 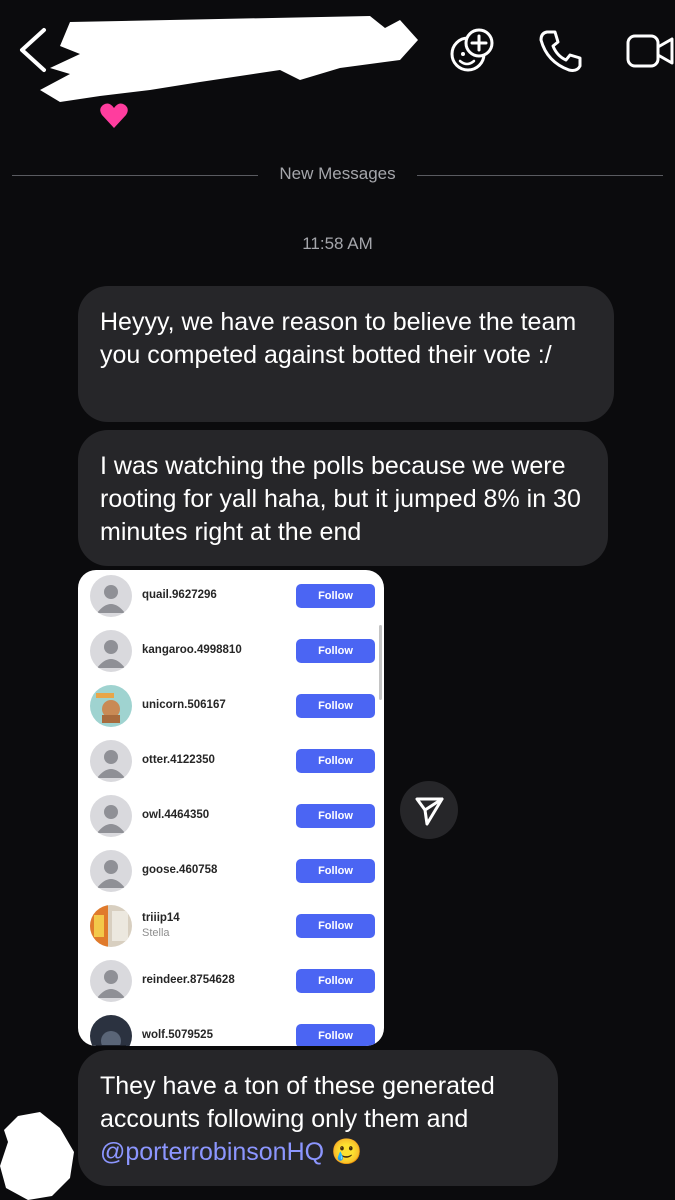 What do you see at coordinates (212, 1152) in the screenshot?
I see `user-mention-link: @porterrobinsonHQ` at bounding box center [212, 1152].